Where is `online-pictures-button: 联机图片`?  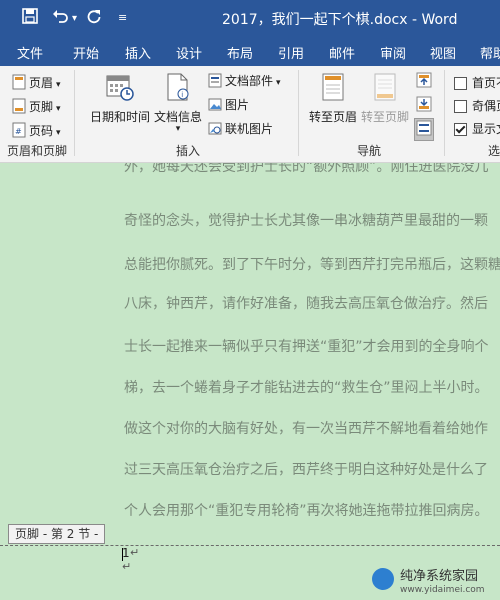
online-pictures-button: 联机图片 is located at coordinates (240, 129).